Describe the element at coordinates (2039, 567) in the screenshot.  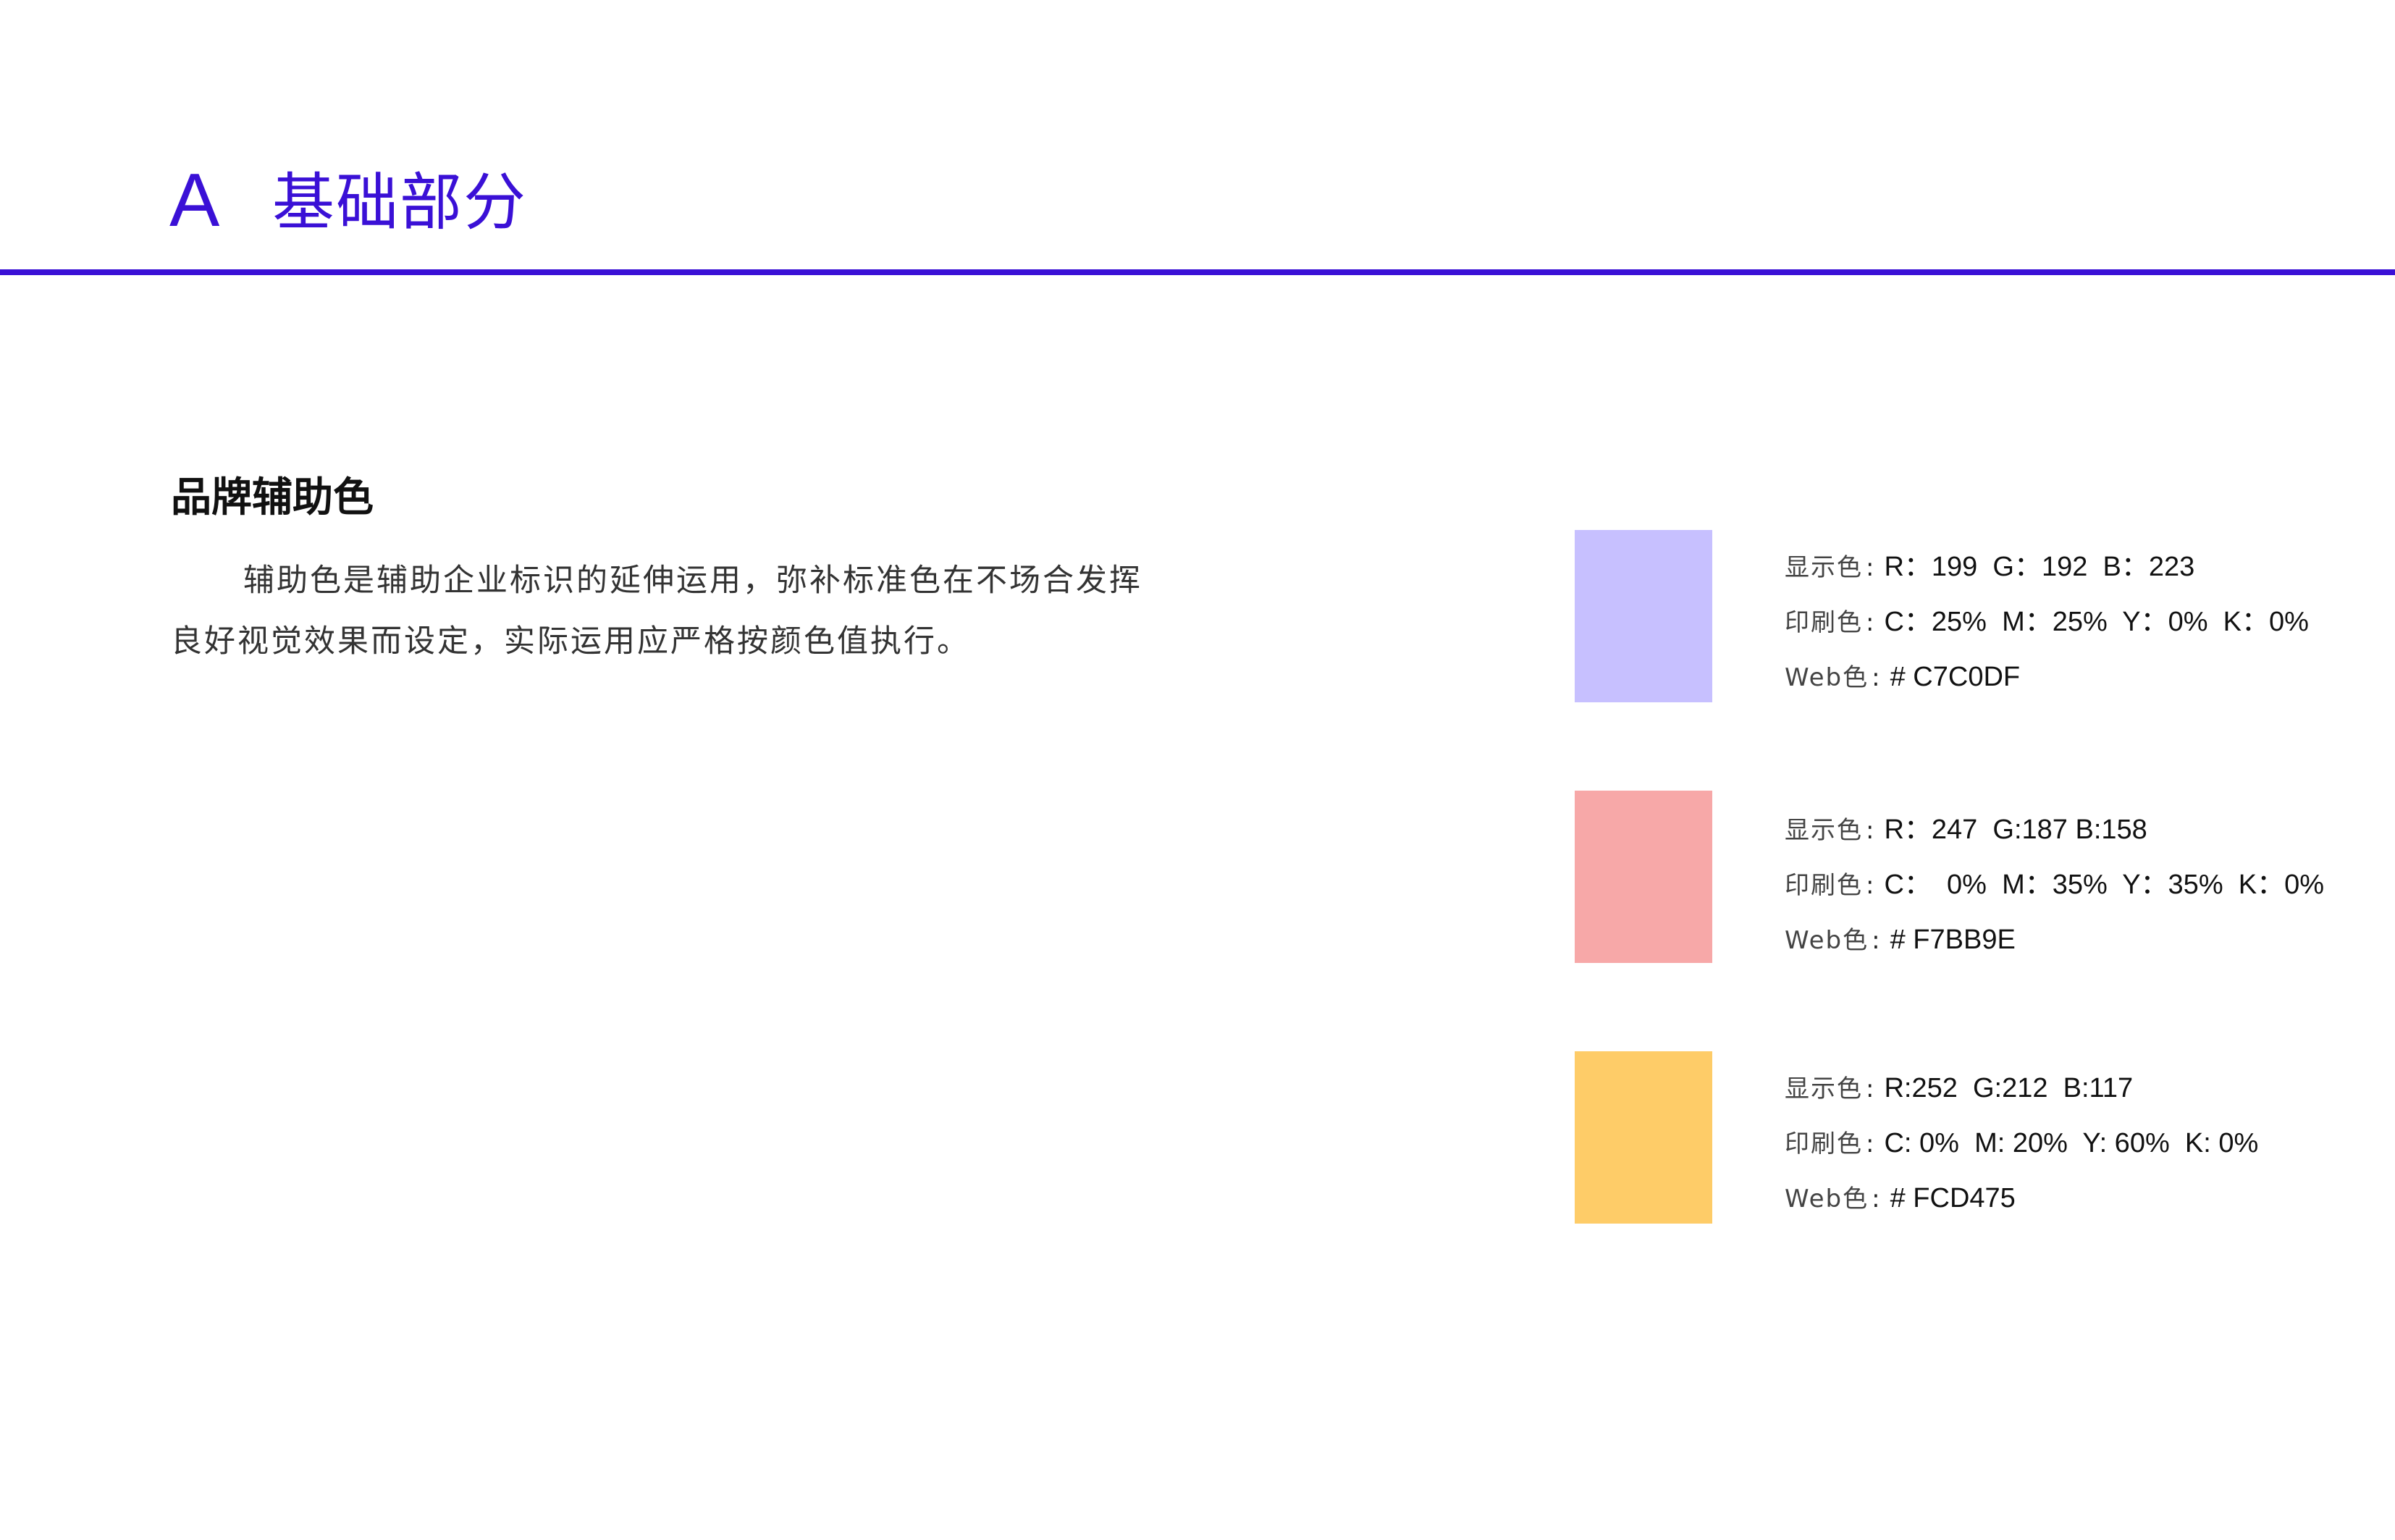
I see `display-color-value: R：199 G：192 B：223` at that location.